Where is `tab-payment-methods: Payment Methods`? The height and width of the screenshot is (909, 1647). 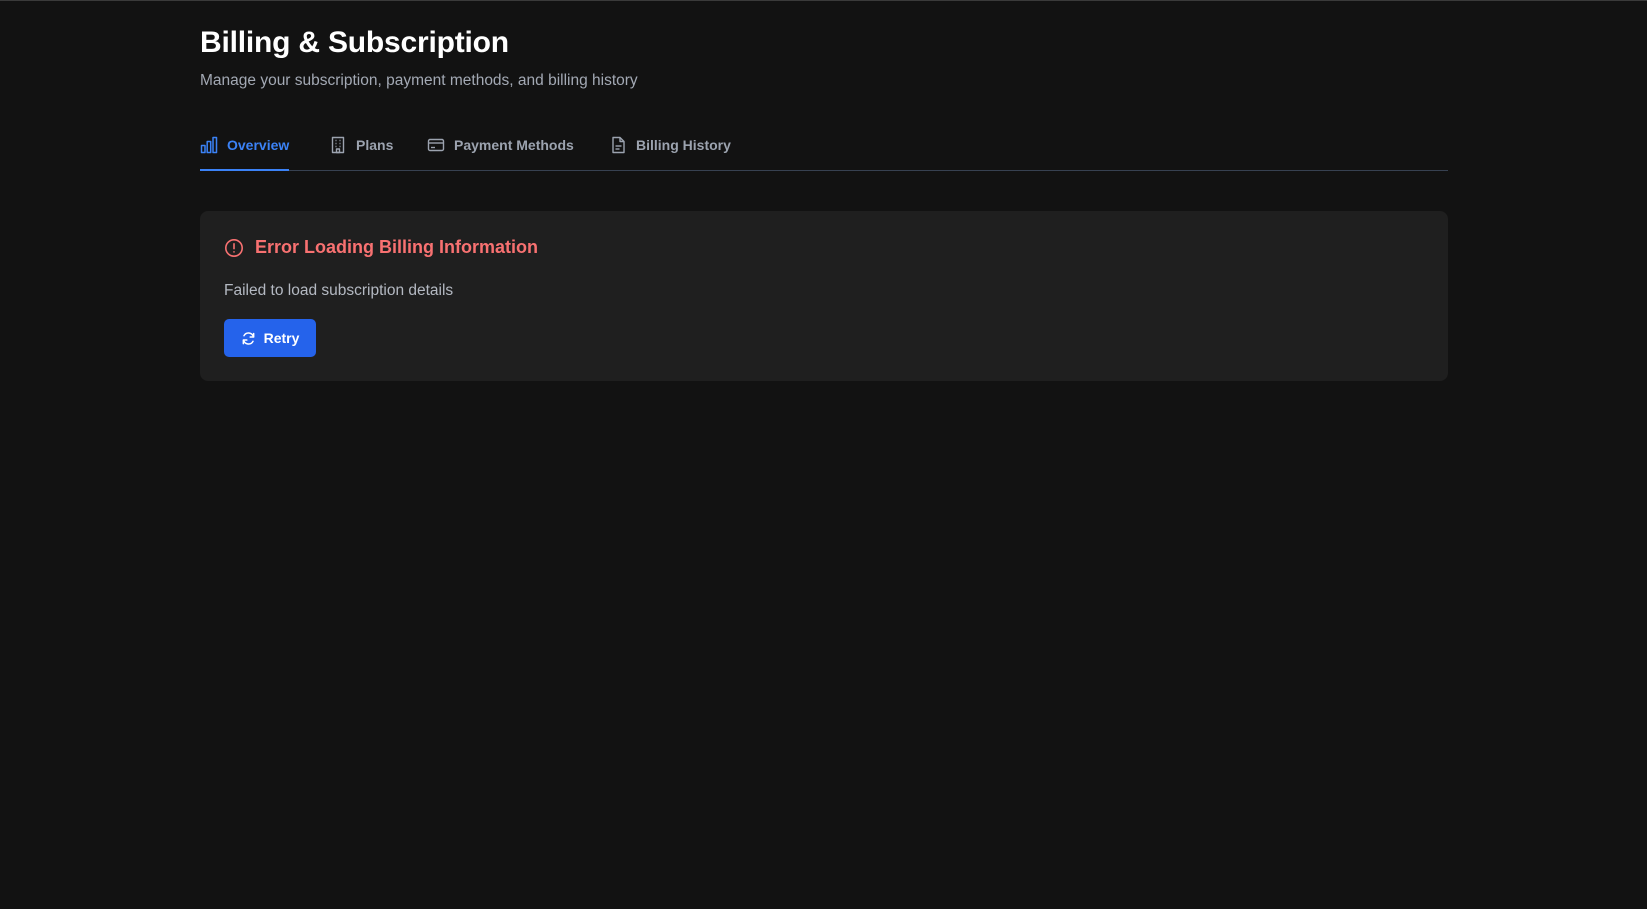
tab-payment-methods: Payment Methods is located at coordinates (500, 144).